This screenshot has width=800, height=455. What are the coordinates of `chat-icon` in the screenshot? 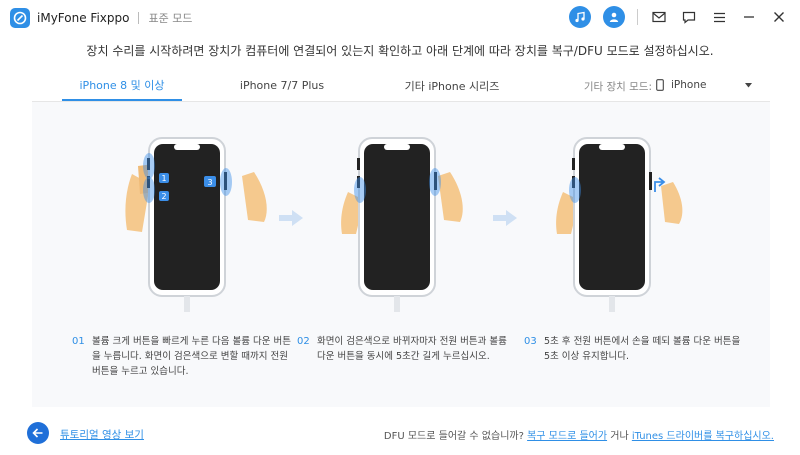 It's located at (689, 17).